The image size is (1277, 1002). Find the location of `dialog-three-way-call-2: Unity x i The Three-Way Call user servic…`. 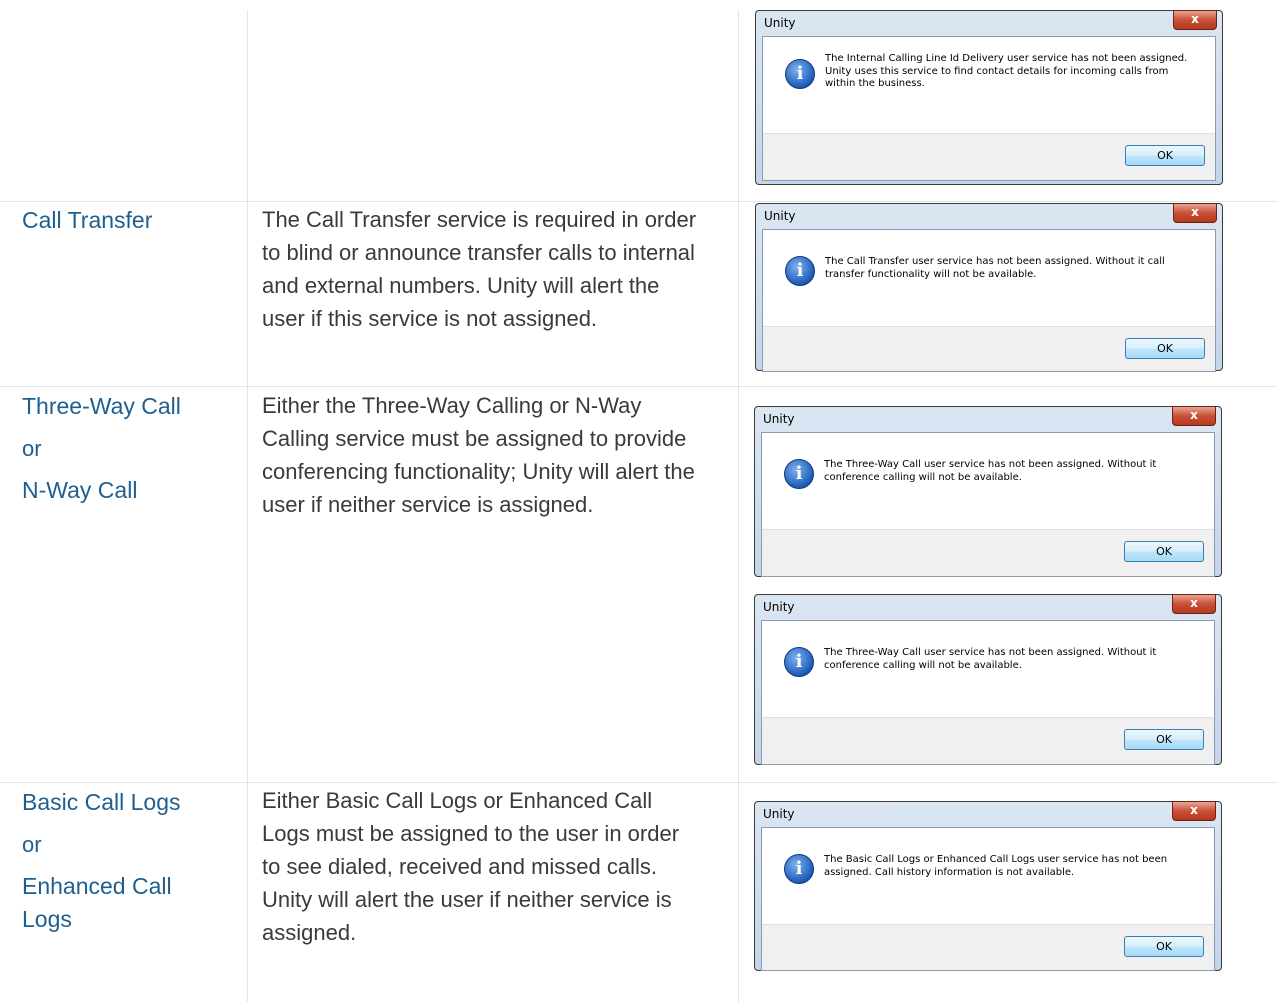

dialog-three-way-call-2: Unity x i The Three-Way Call user servic… is located at coordinates (988, 679).